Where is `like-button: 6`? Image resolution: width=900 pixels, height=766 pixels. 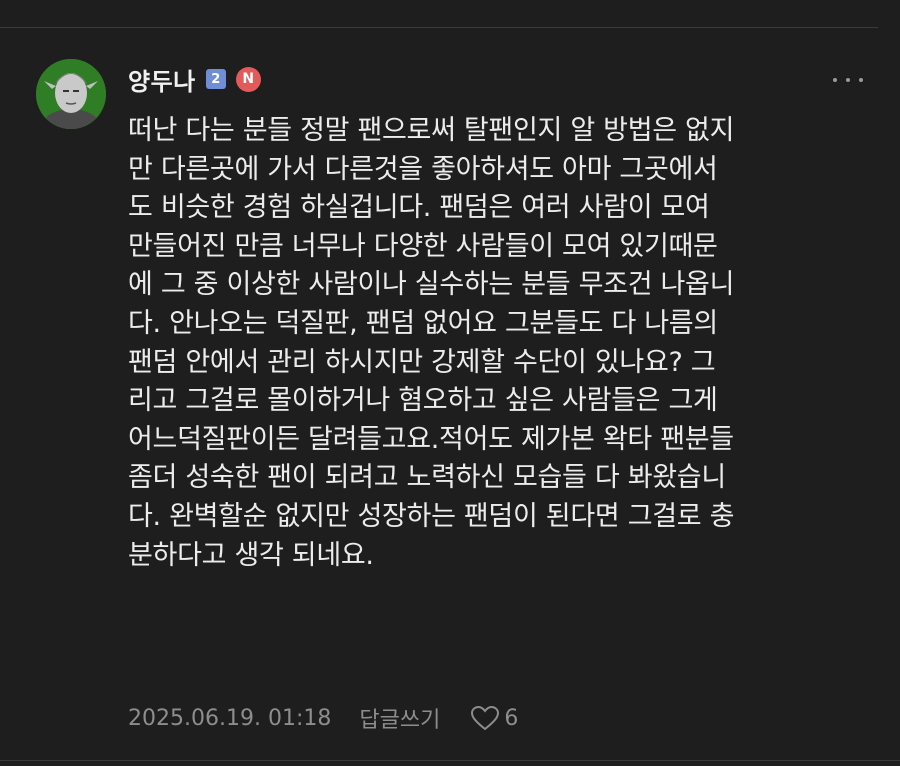 like-button: 6 is located at coordinates (494, 718).